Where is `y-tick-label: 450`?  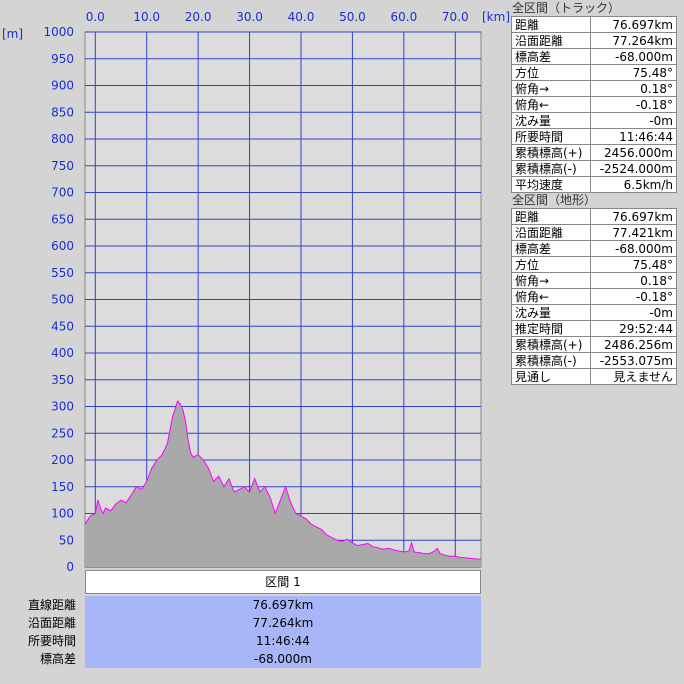
y-tick-label: 450 is located at coordinates (62, 326).